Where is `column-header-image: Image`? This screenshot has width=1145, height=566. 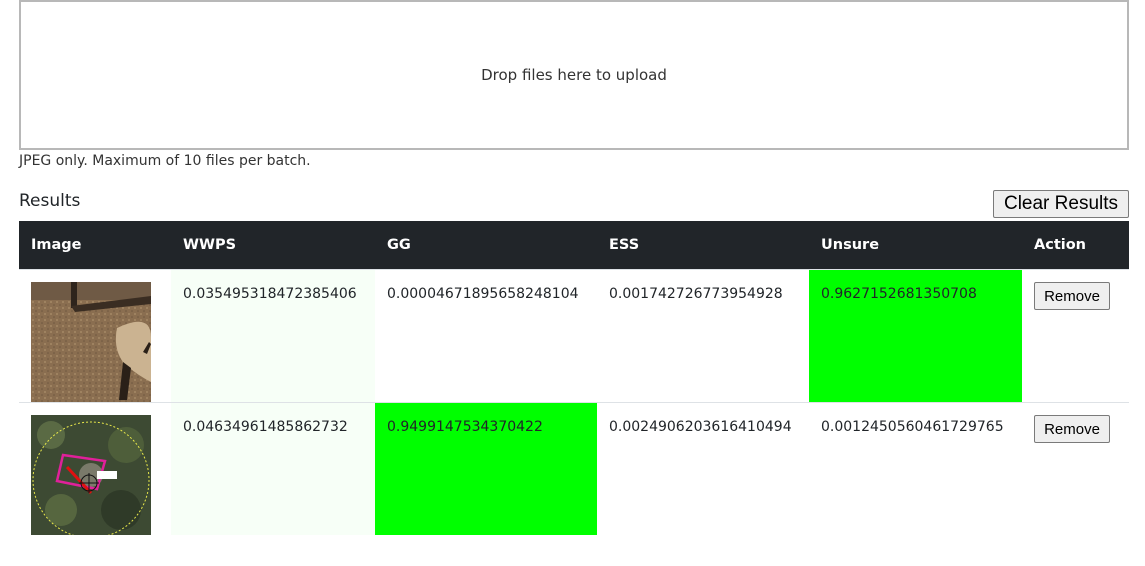 column-header-image: Image is located at coordinates (95, 245).